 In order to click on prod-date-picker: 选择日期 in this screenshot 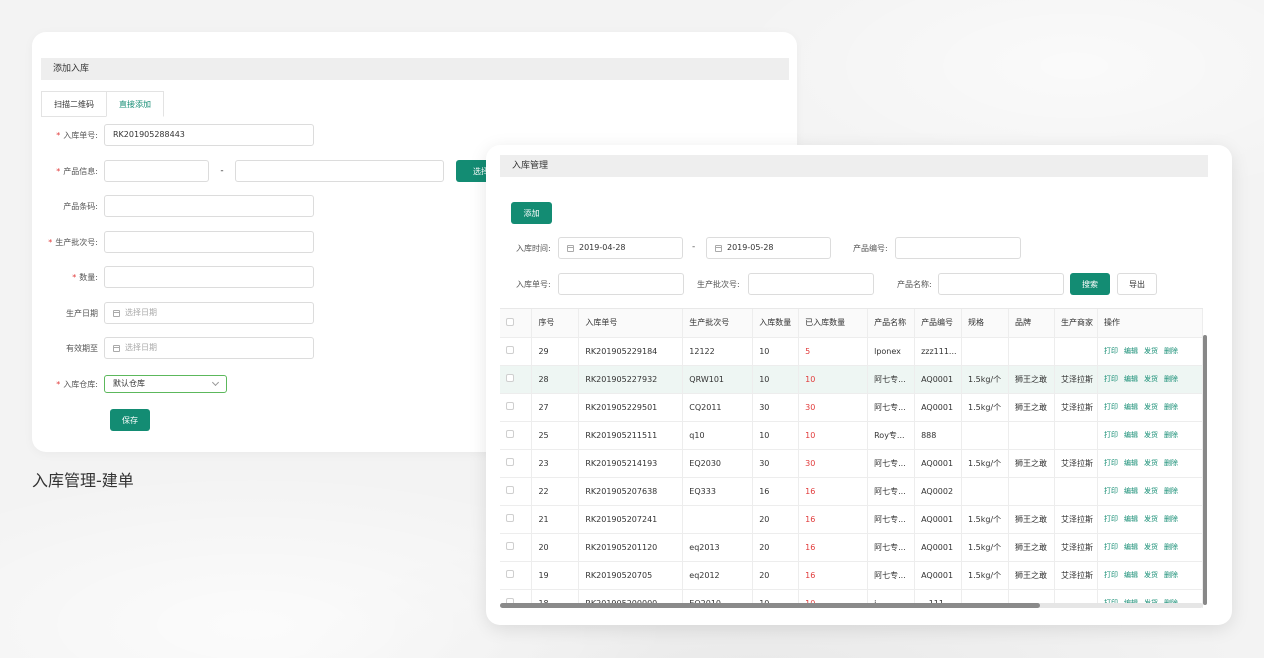, I will do `click(209, 313)`.